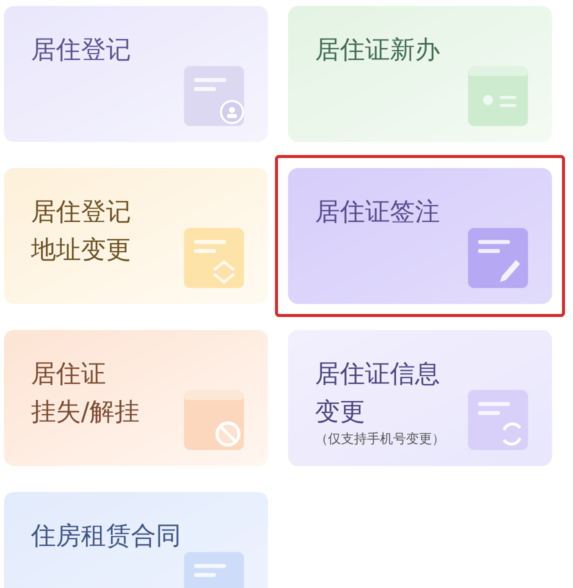 The width and height of the screenshot is (573, 588). Describe the element at coordinates (377, 50) in the screenshot. I see `card-title: 居住证新办` at that location.